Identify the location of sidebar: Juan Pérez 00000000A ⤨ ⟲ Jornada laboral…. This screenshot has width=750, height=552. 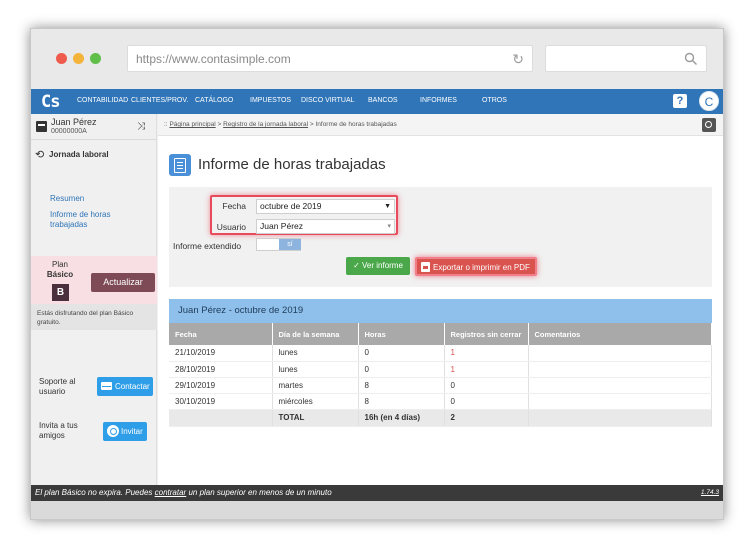
(94, 299).